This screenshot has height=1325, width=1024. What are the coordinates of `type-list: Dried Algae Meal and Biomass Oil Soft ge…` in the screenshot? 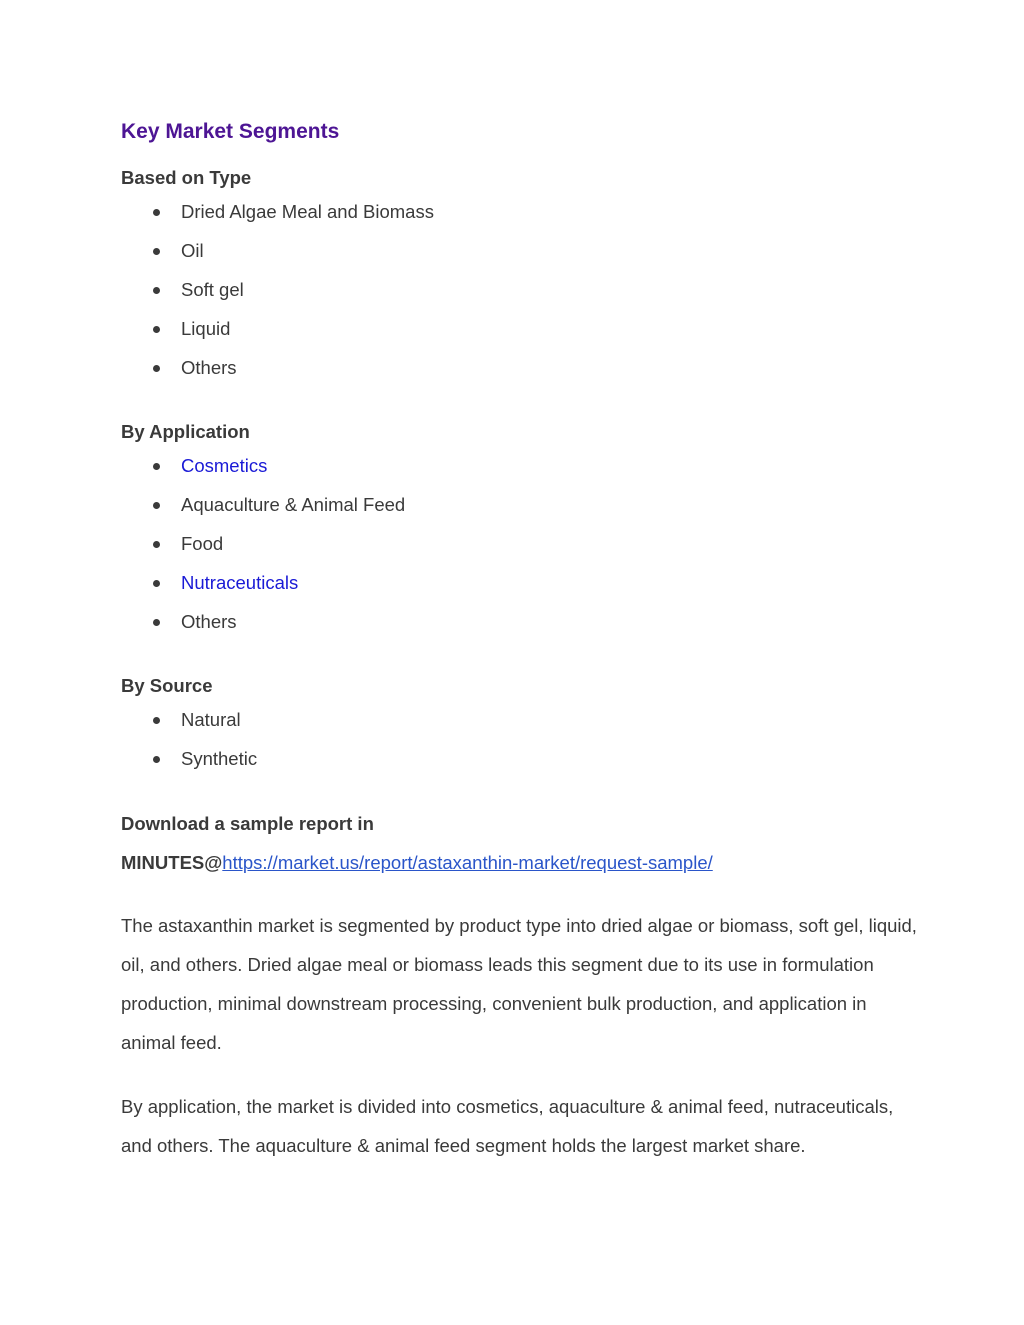 It's located at (277, 298).